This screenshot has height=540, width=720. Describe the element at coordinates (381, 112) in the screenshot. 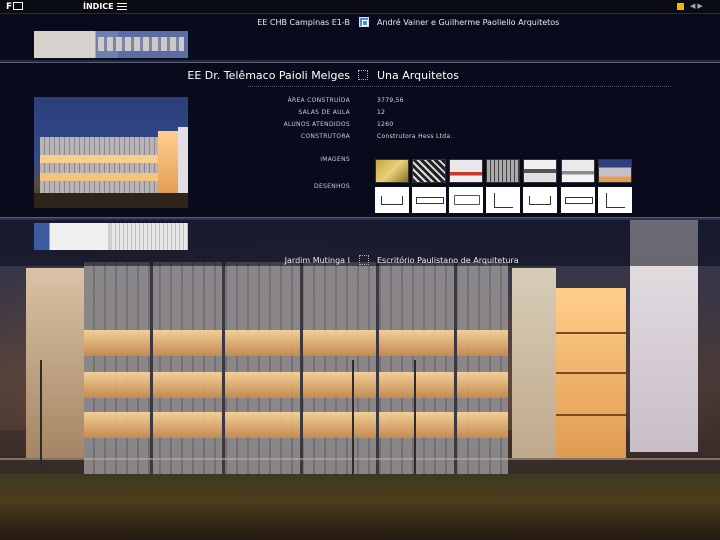

I see `detail-value: 12` at that location.